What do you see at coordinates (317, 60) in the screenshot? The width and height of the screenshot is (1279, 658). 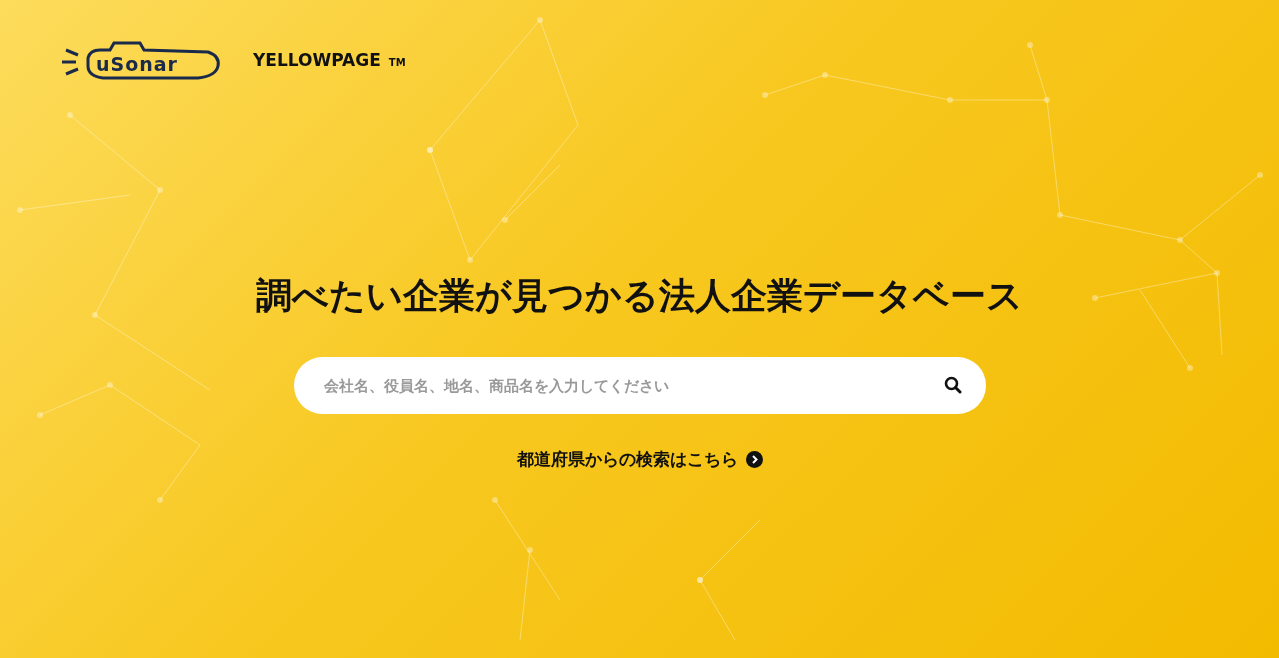 I see `product-name: YELLOWPAGE` at bounding box center [317, 60].